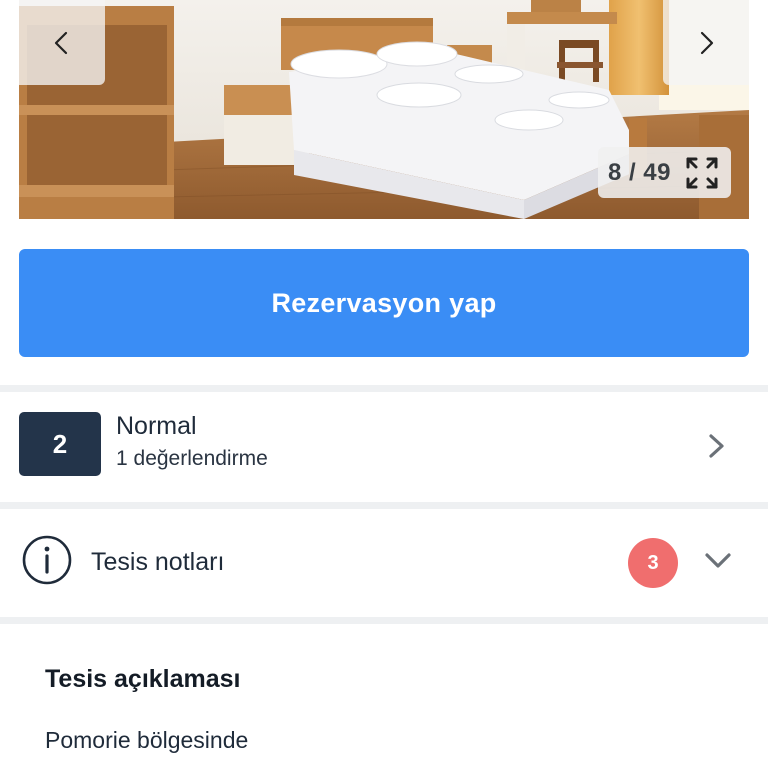  I want to click on gallery-next-button, so click(706, 42).